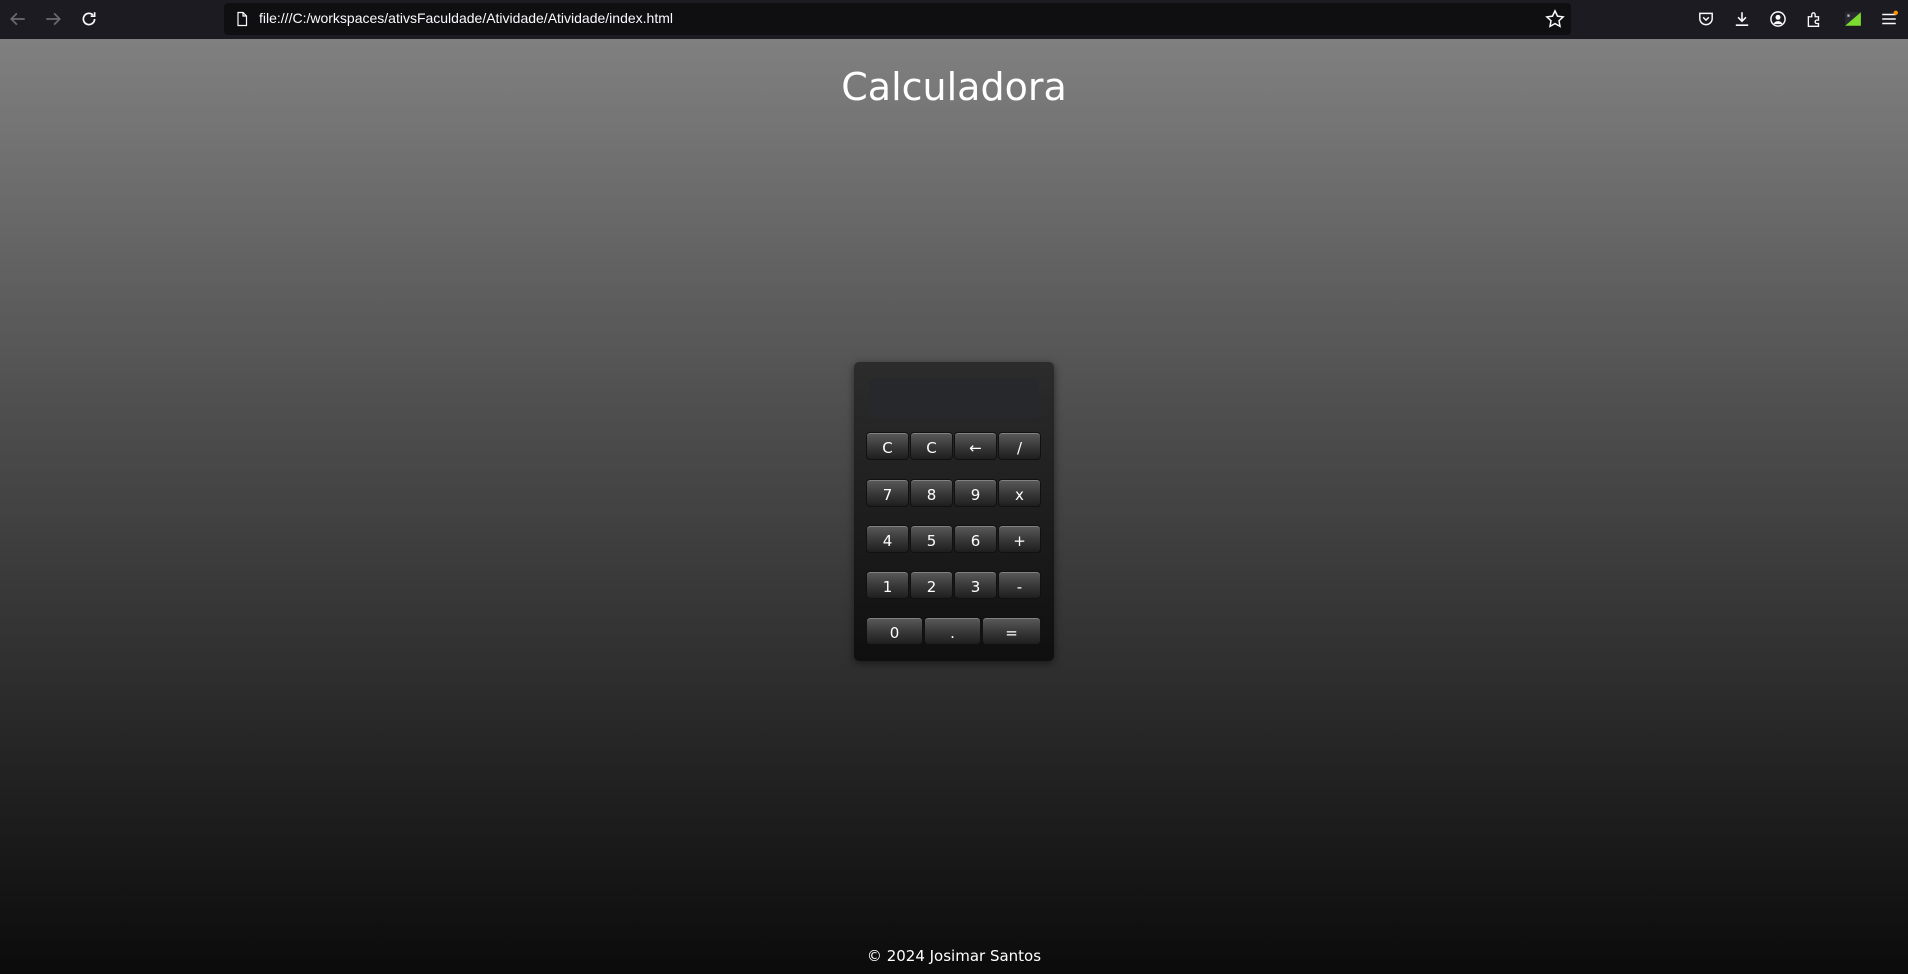  I want to click on reload-button, so click(89, 19).